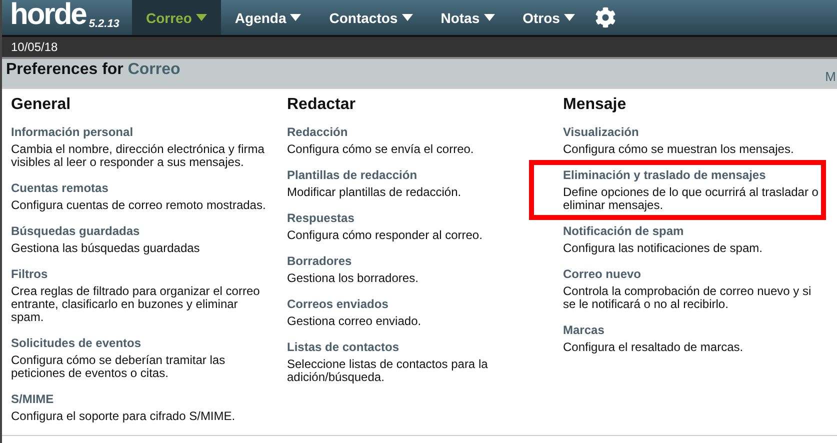 The height and width of the screenshot is (443, 837). Describe the element at coordinates (664, 175) in the screenshot. I see `preference-link: Eliminación y traslado de mensajes` at that location.